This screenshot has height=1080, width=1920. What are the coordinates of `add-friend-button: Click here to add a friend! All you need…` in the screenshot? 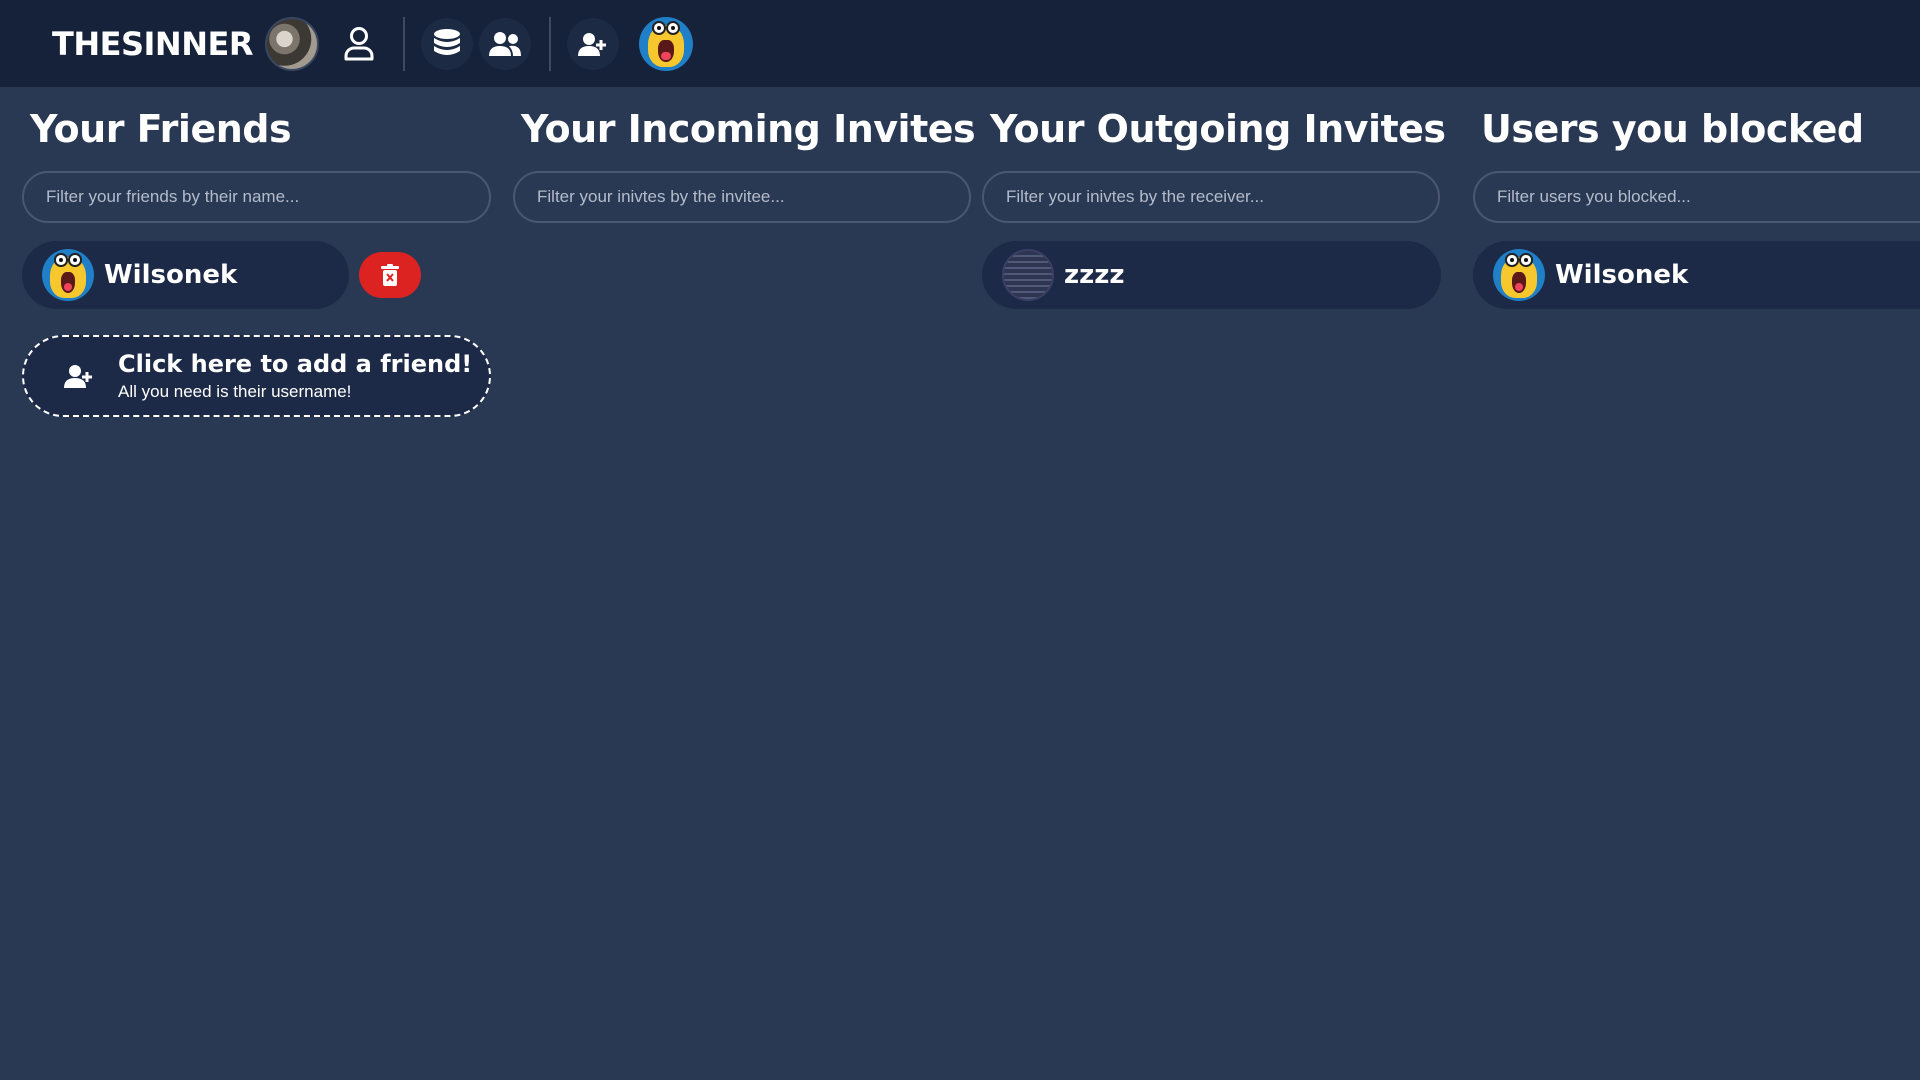 It's located at (256, 376).